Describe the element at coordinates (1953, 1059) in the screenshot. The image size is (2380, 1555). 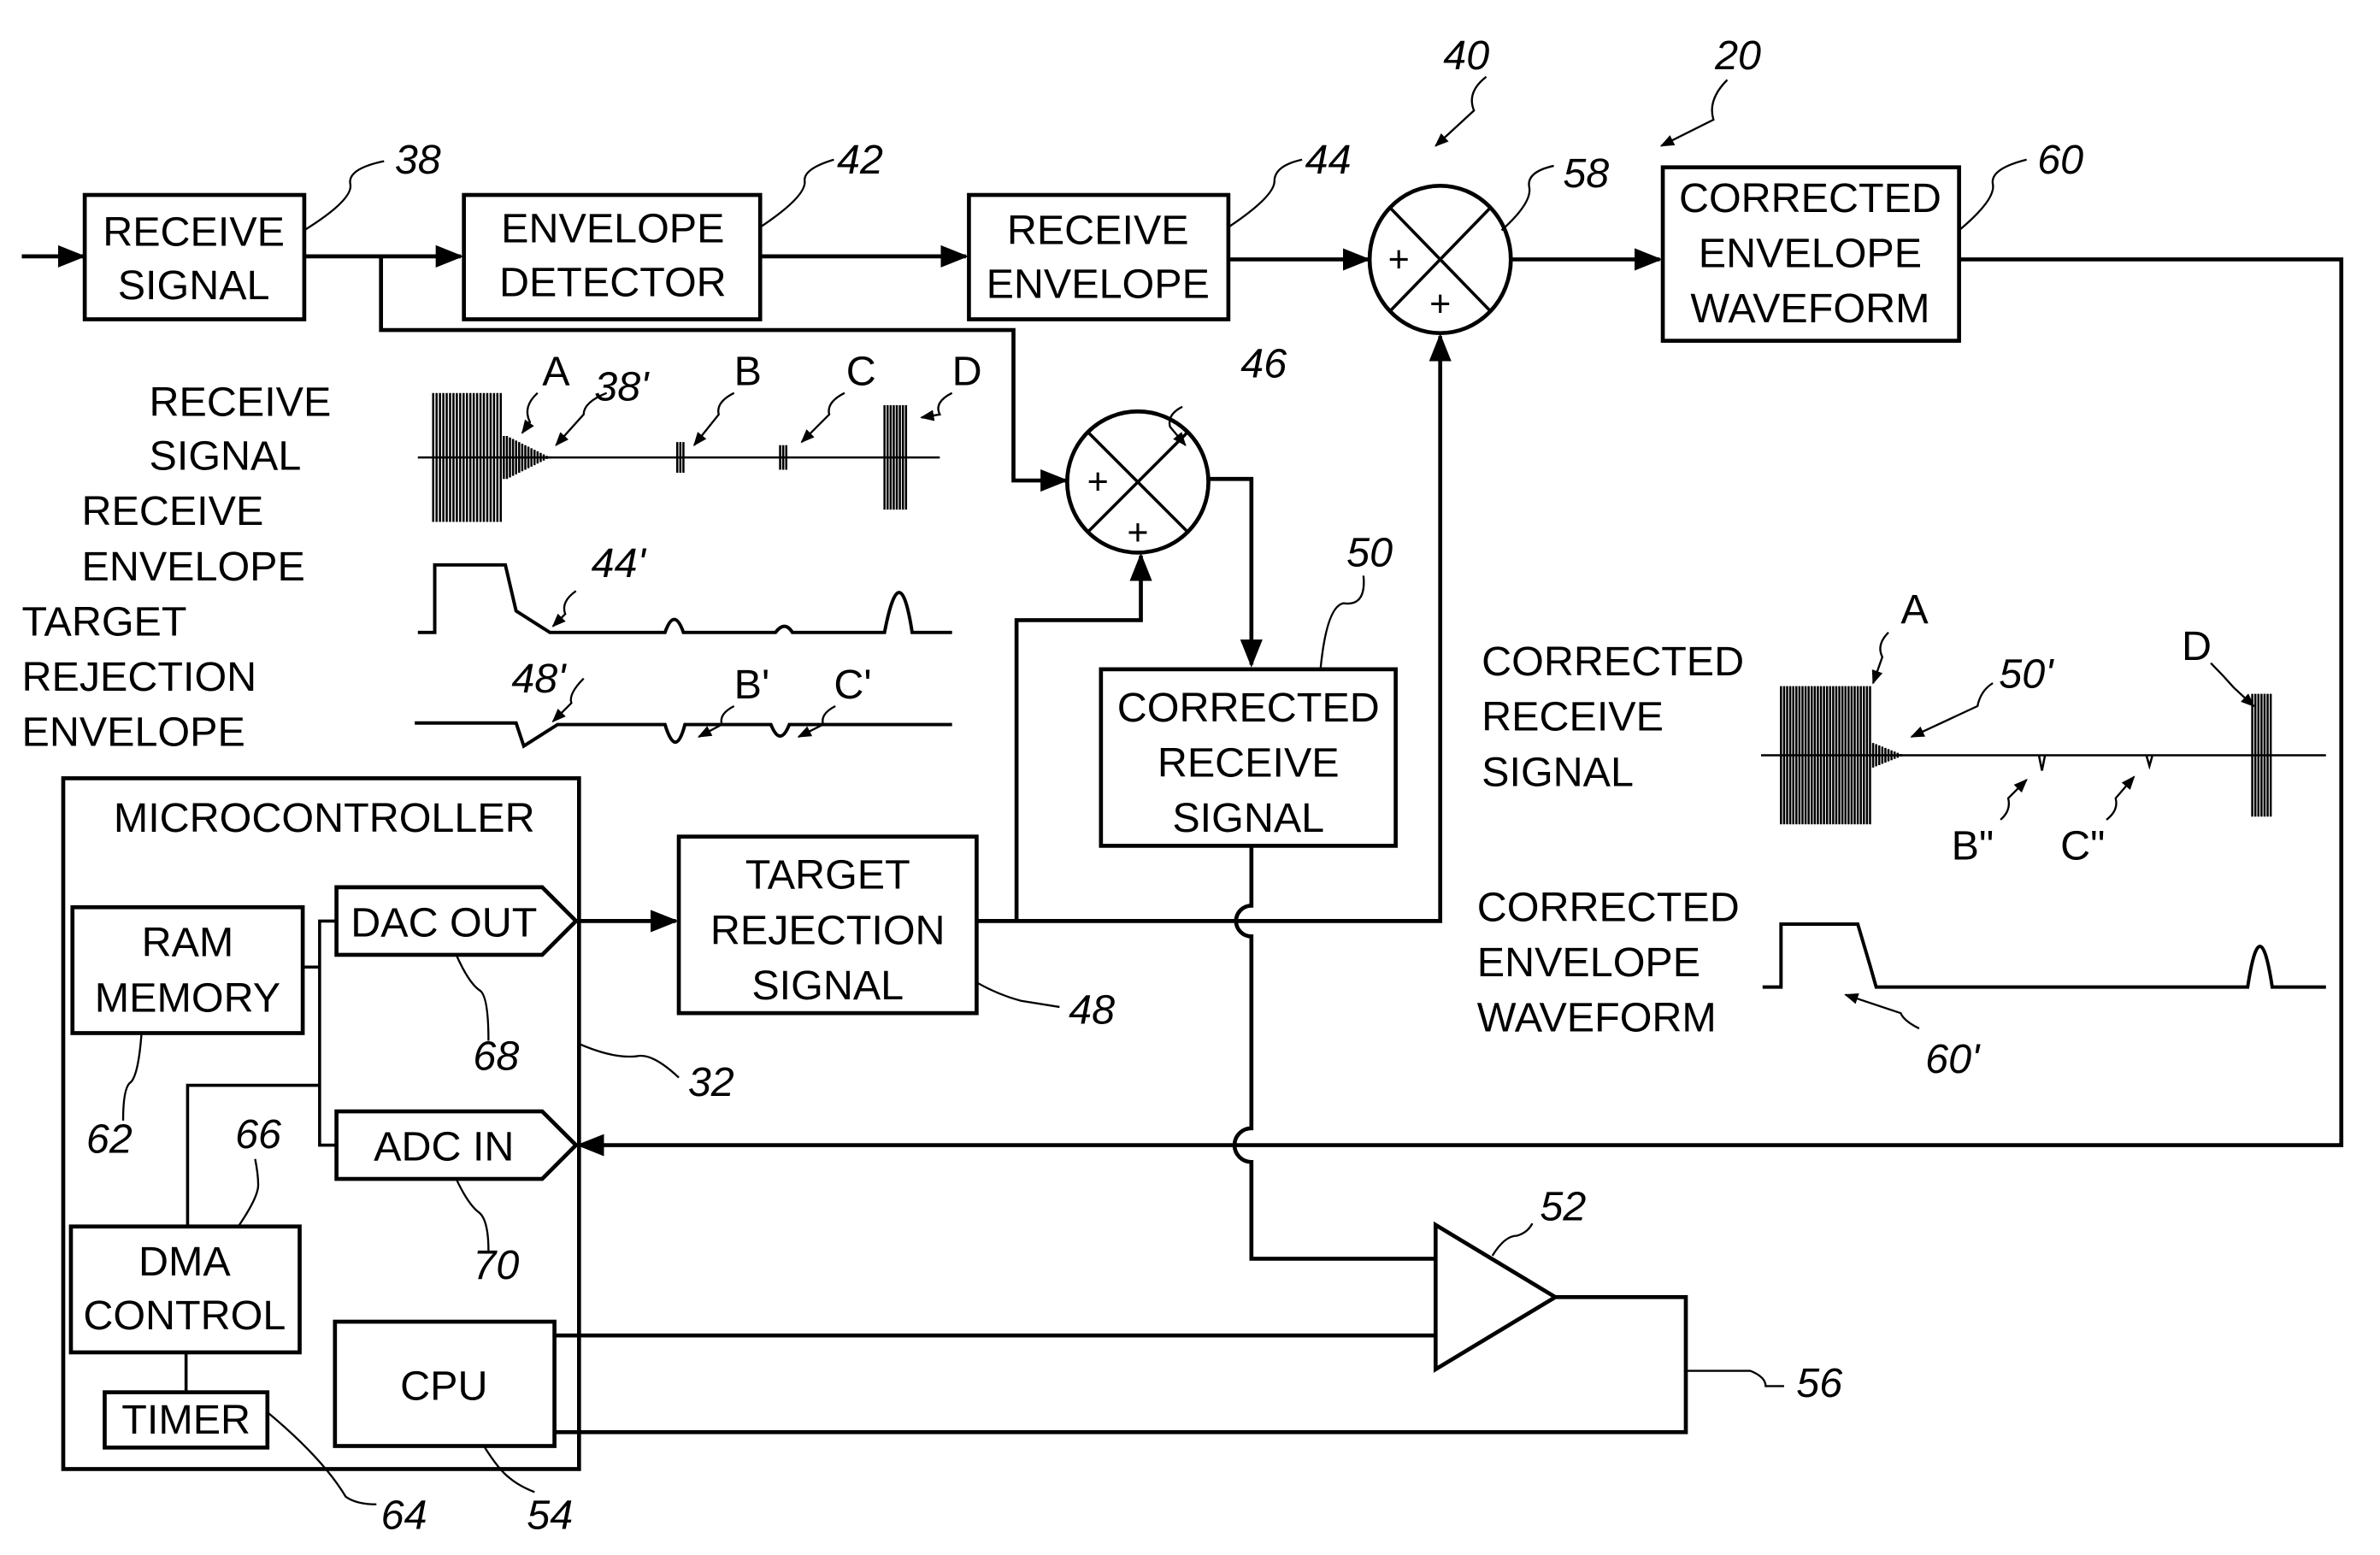
I see `ref-numeral: 60'` at that location.